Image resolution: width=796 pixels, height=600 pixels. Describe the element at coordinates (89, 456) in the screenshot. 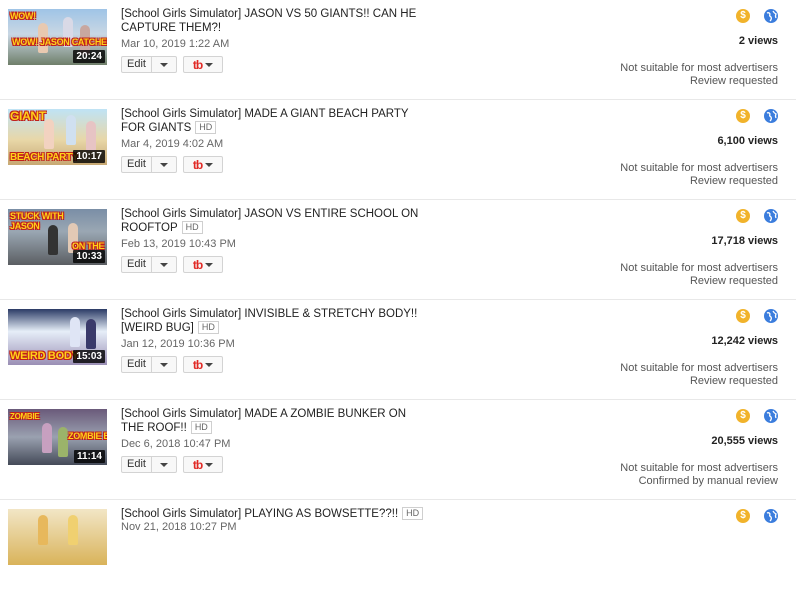

I see `video-duration: 11:14` at that location.